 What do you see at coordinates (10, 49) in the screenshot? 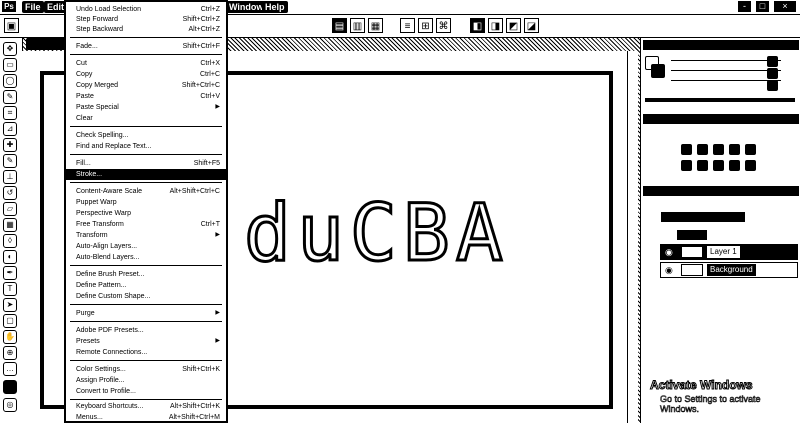
I see `move-tool-icon: ✥` at bounding box center [10, 49].